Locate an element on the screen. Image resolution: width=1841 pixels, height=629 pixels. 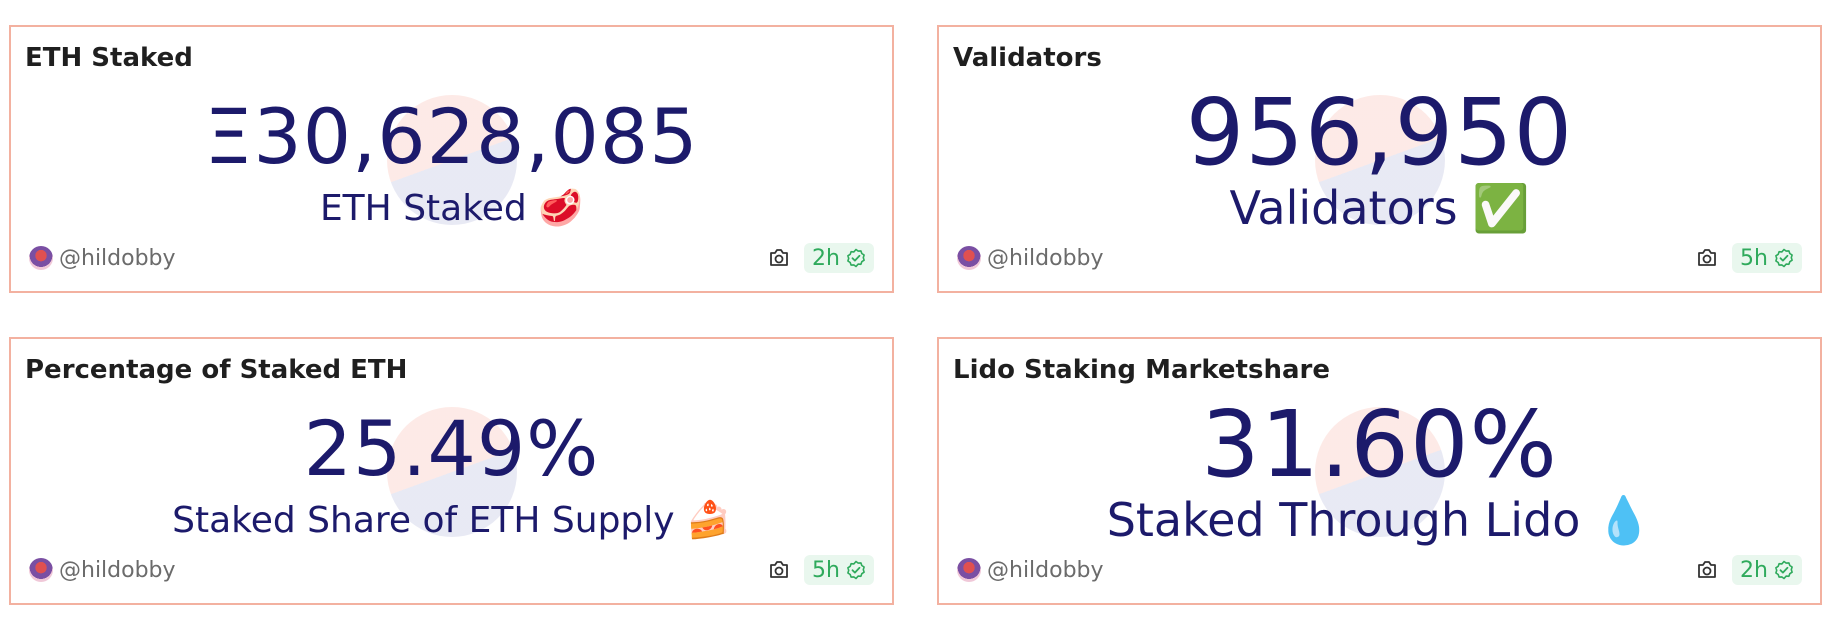
counter-label: Staked Through Lido 💧 is located at coordinates (1379, 520).